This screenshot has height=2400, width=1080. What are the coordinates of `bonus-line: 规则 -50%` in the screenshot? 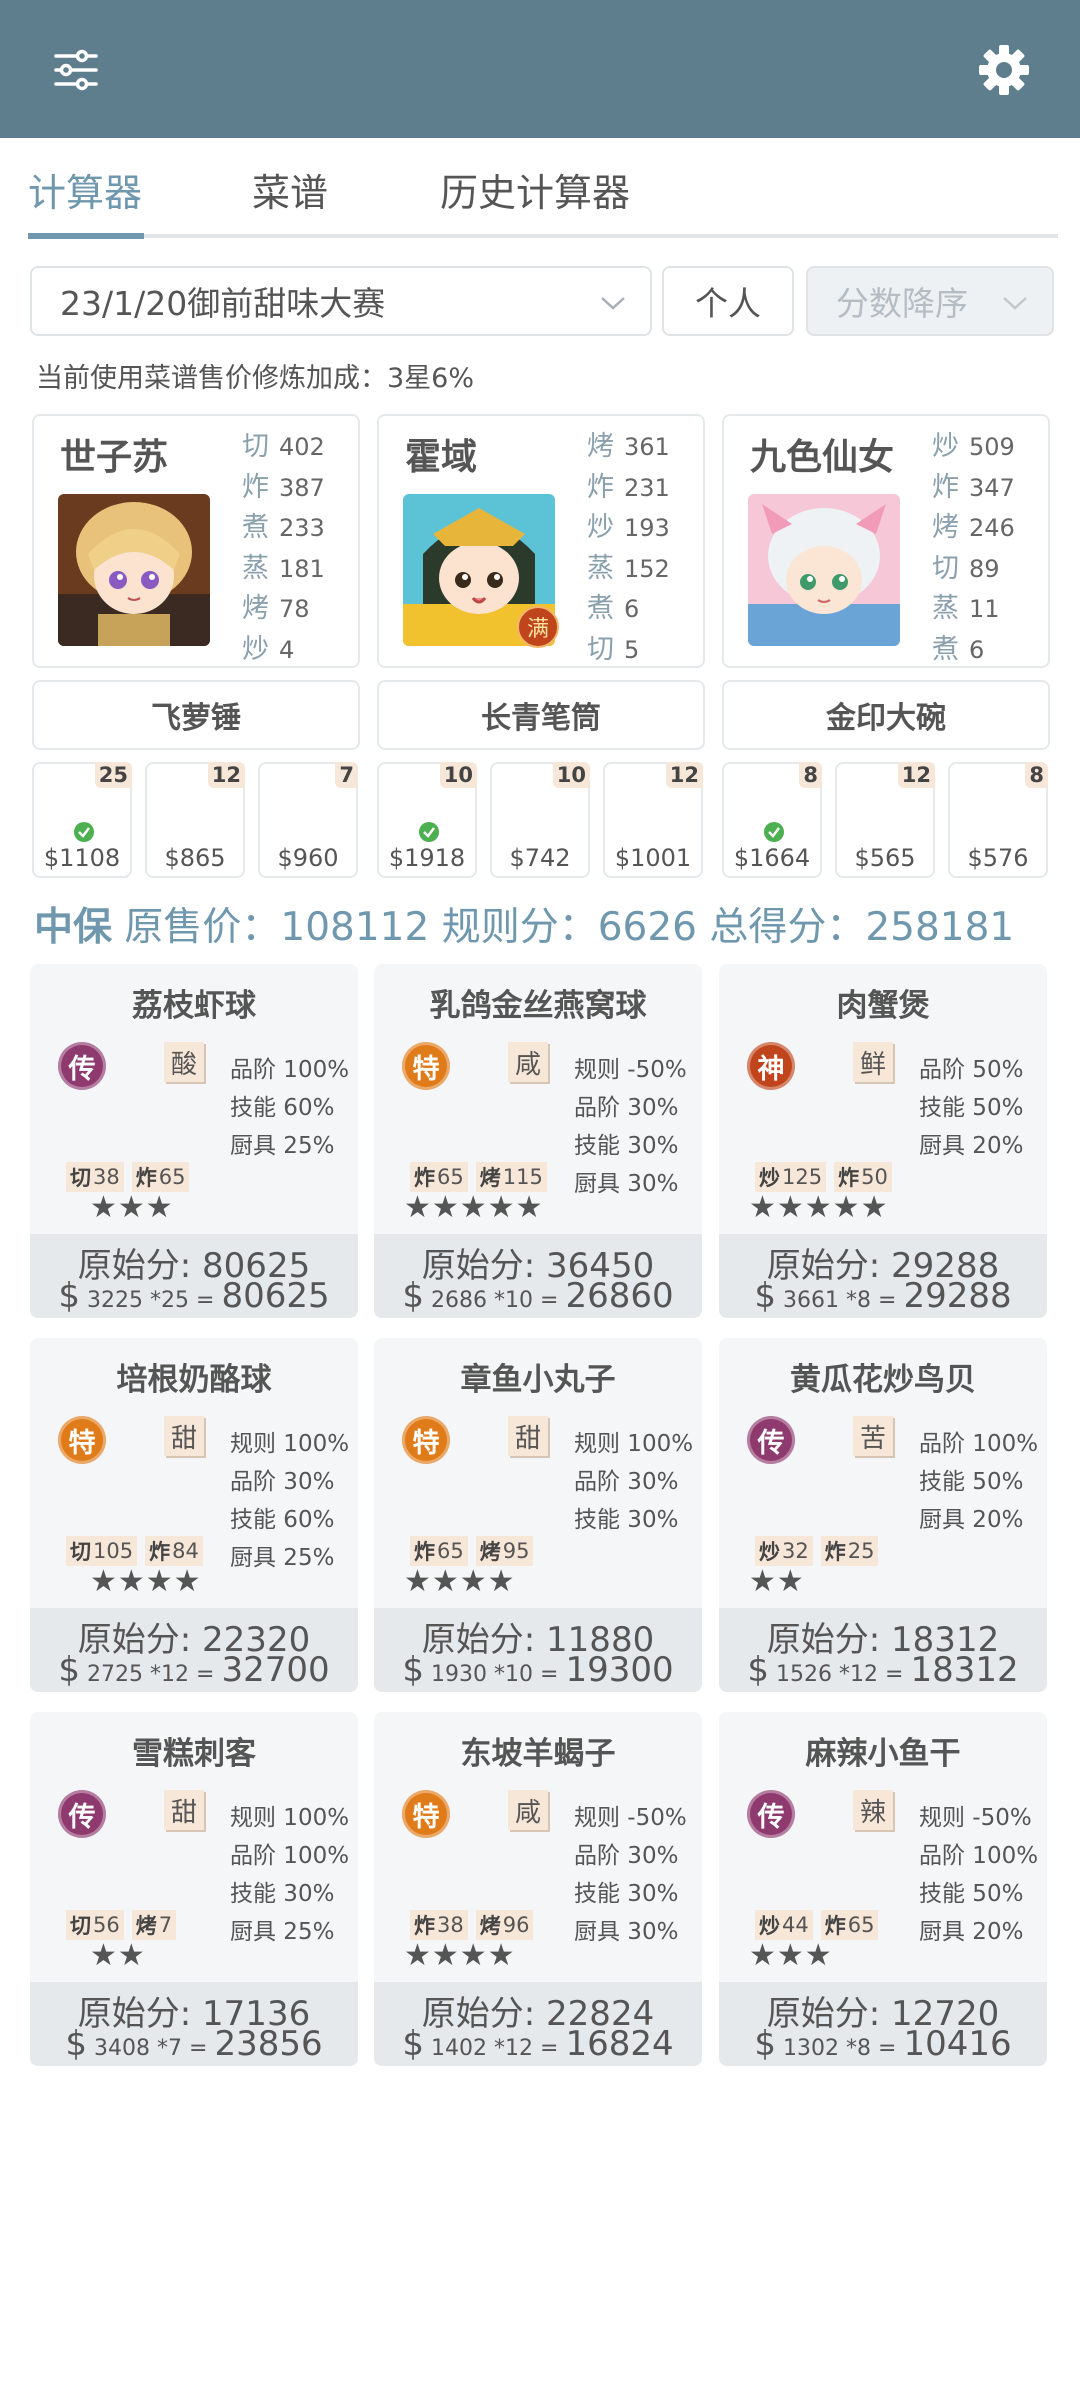 It's located at (630, 1818).